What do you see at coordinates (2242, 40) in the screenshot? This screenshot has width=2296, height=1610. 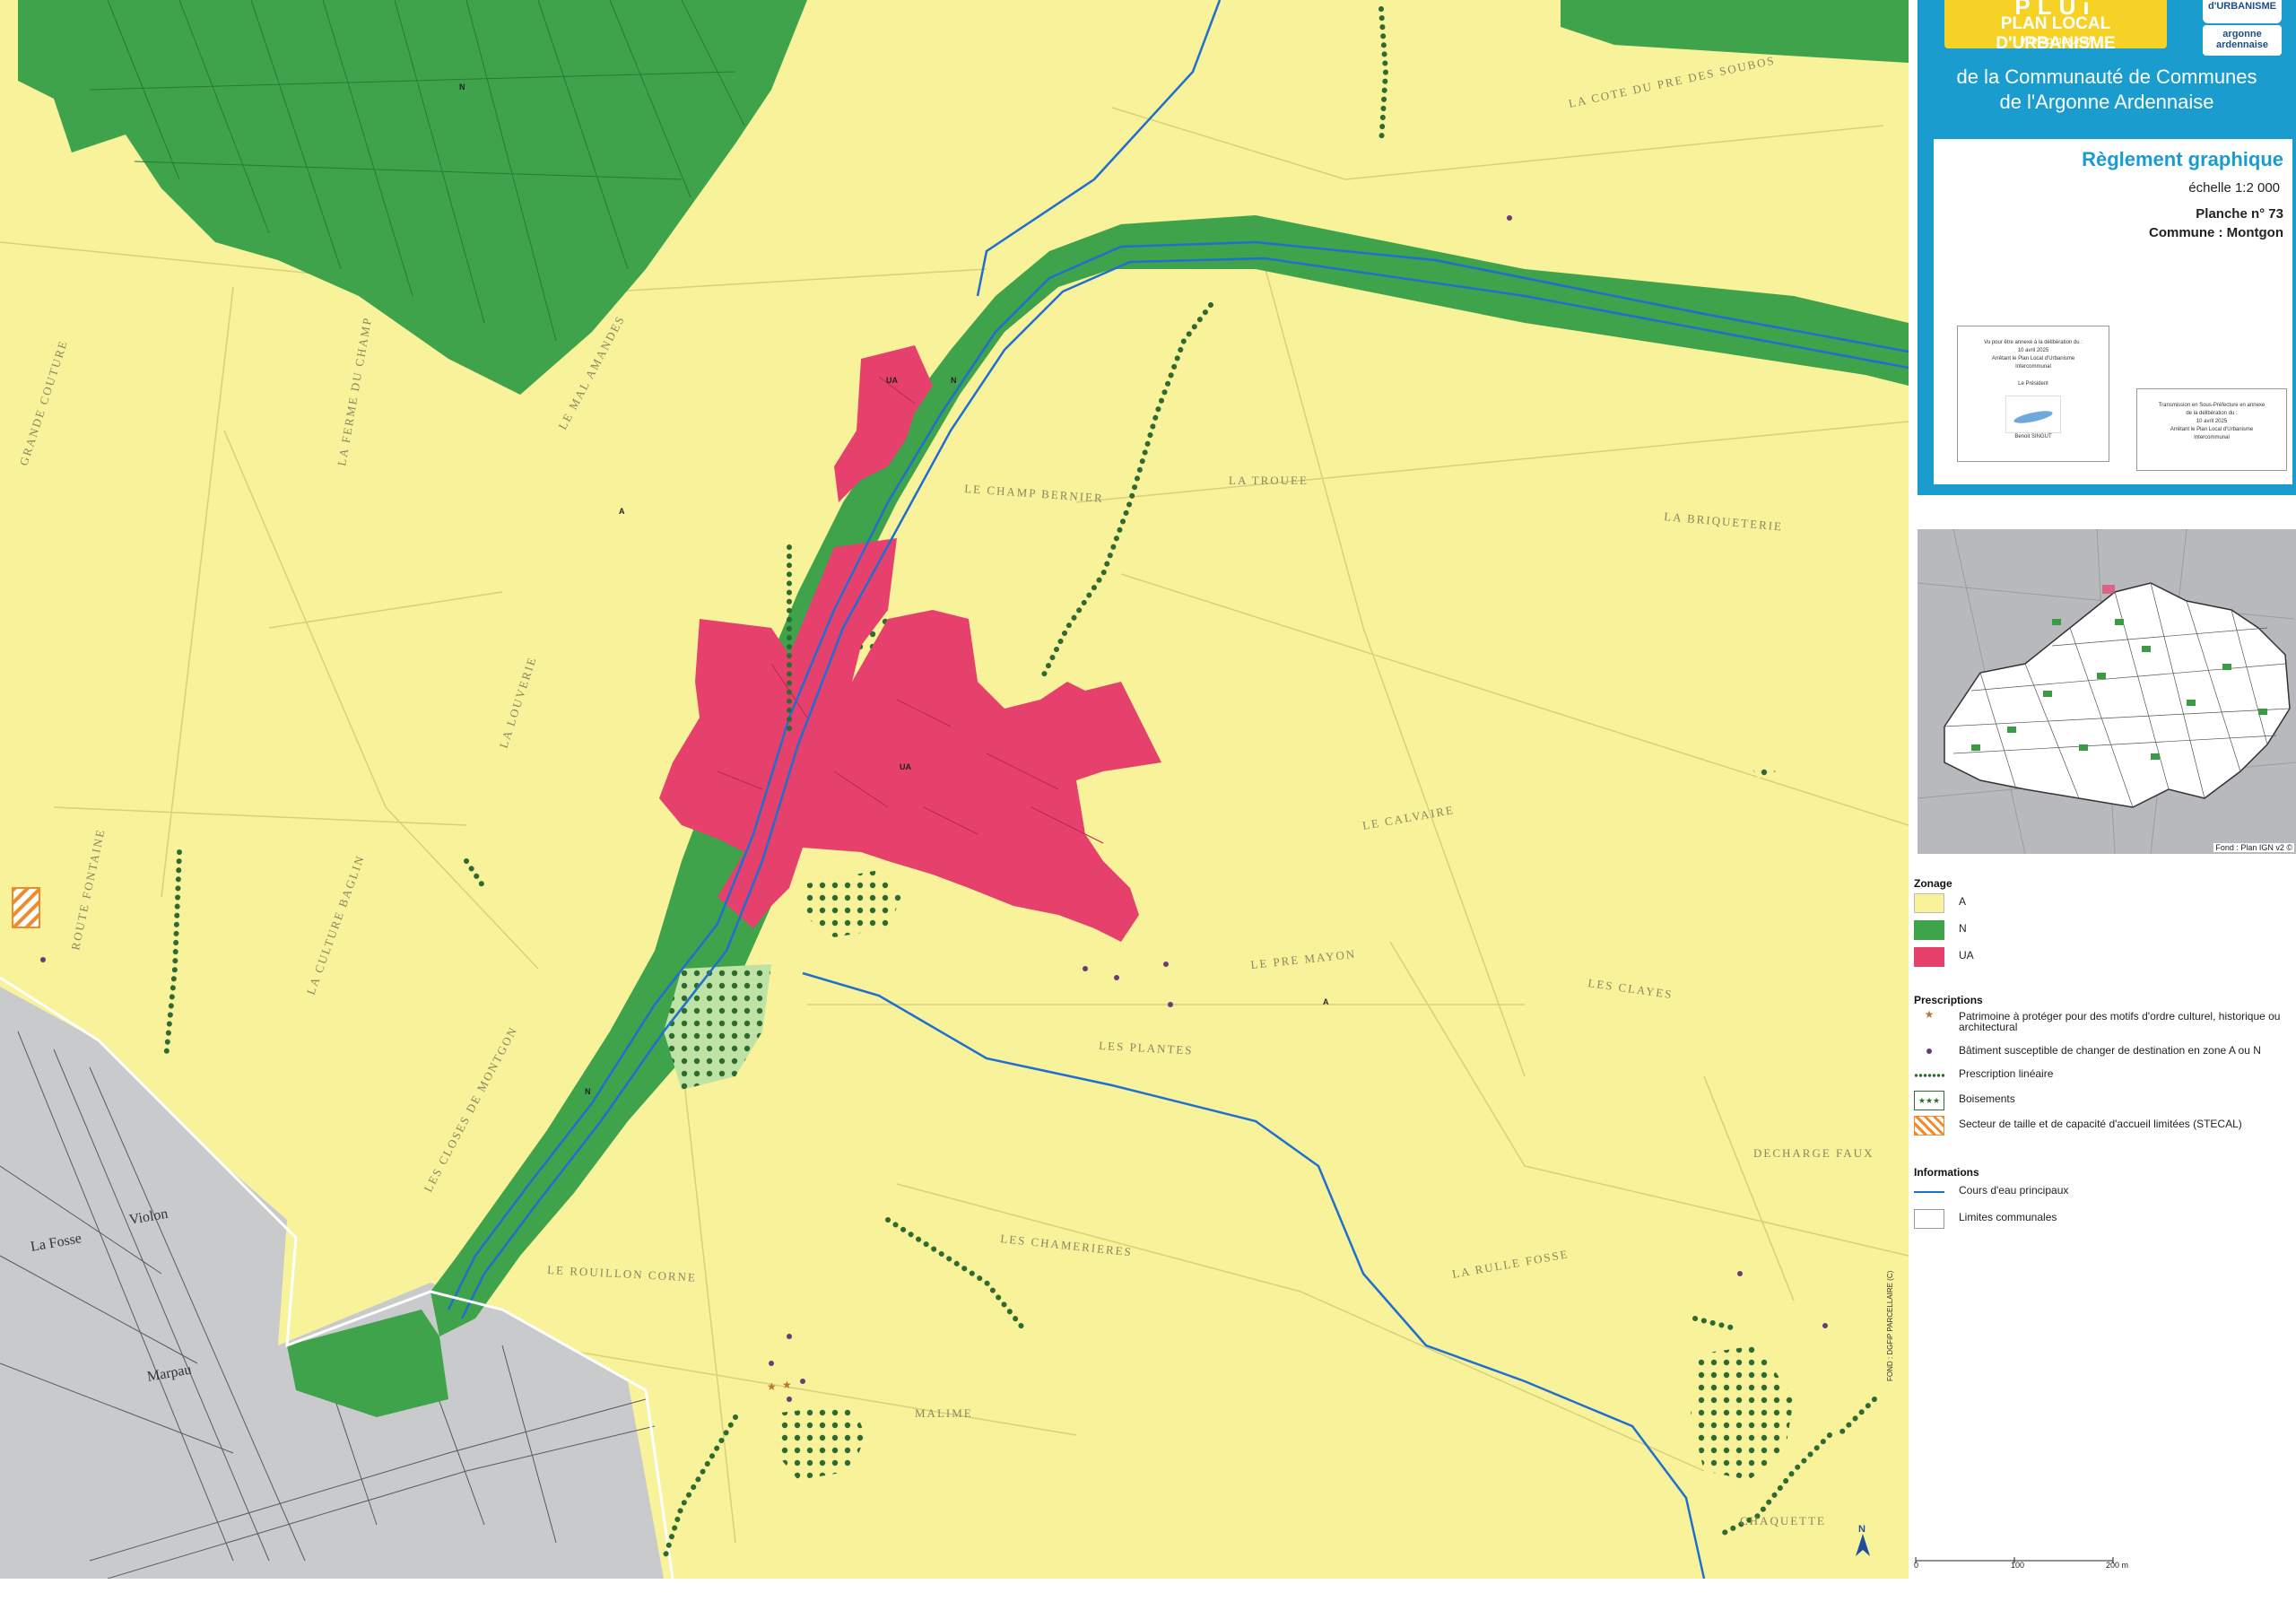 I see `argonne-ardennaise-logo: argonne ardennaise` at bounding box center [2242, 40].